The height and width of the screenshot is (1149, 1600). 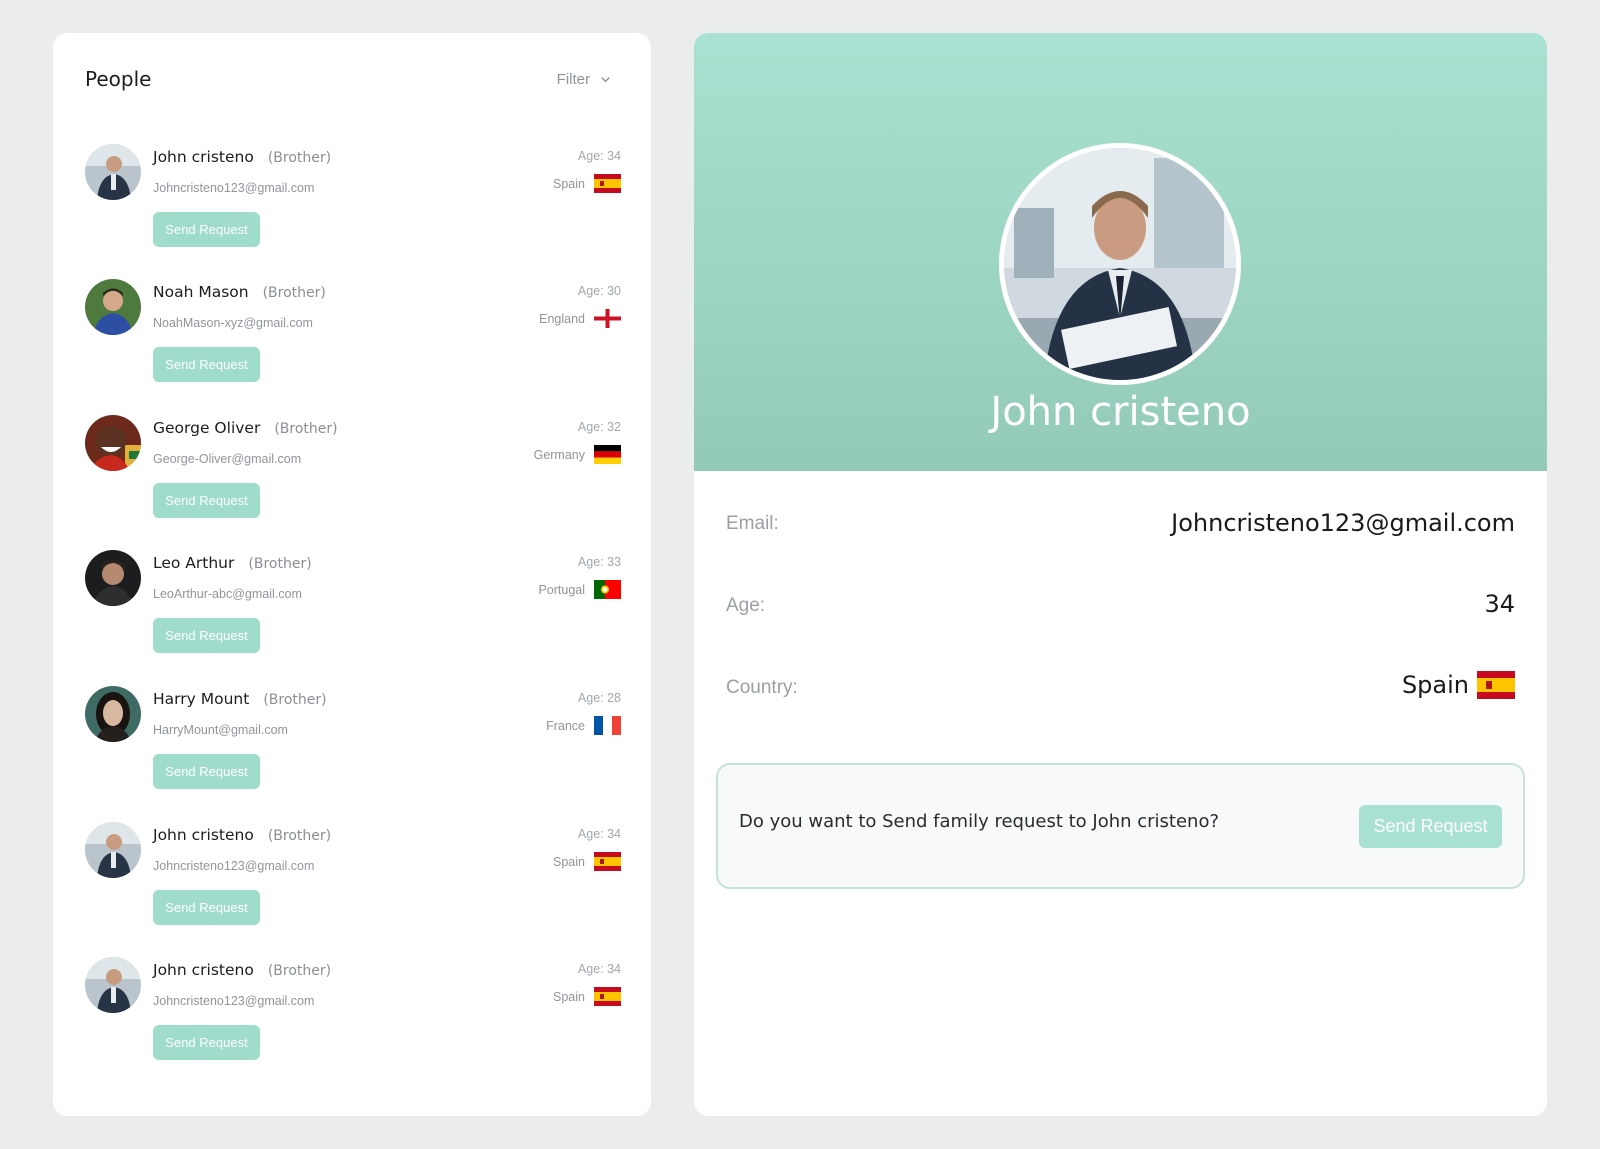 What do you see at coordinates (607, 589) in the screenshot?
I see `portugal-flag-icon` at bounding box center [607, 589].